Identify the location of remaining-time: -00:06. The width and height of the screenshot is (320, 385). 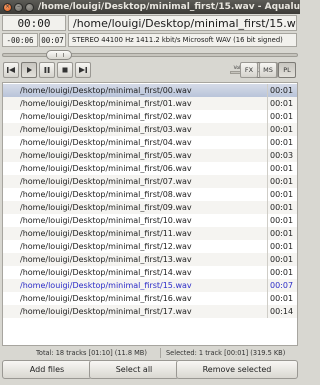
(20, 40).